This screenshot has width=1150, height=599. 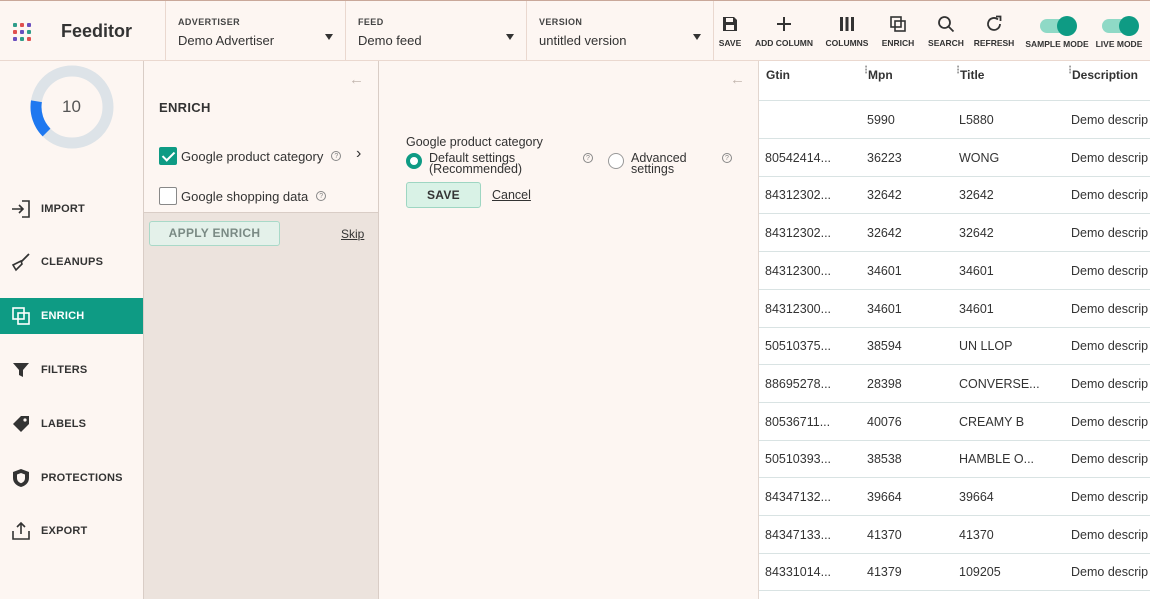 I want to click on advertiser-select: ADVERTISER Demo Advertiser, so click(x=255, y=31).